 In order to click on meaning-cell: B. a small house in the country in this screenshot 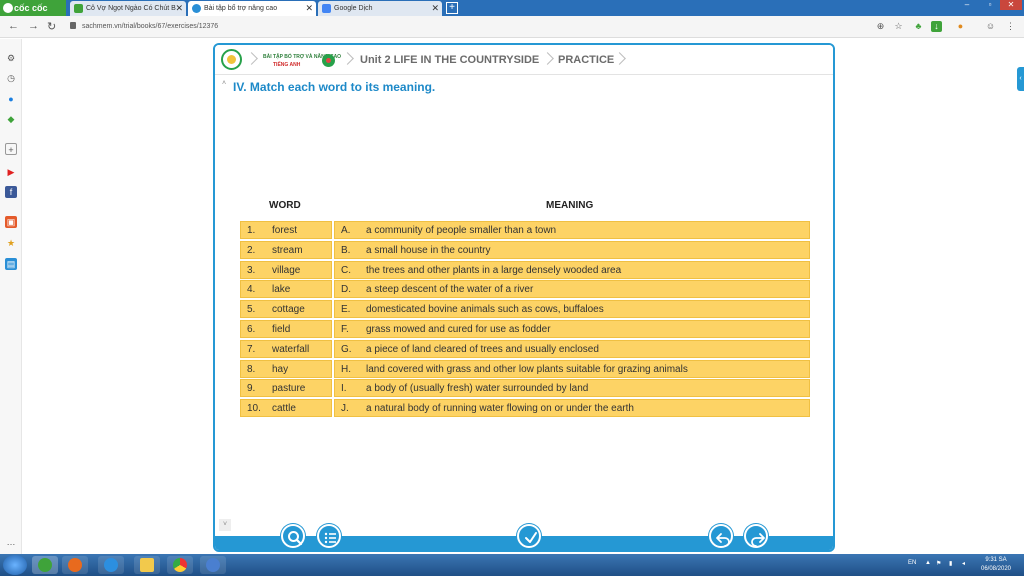, I will do `click(572, 249)`.